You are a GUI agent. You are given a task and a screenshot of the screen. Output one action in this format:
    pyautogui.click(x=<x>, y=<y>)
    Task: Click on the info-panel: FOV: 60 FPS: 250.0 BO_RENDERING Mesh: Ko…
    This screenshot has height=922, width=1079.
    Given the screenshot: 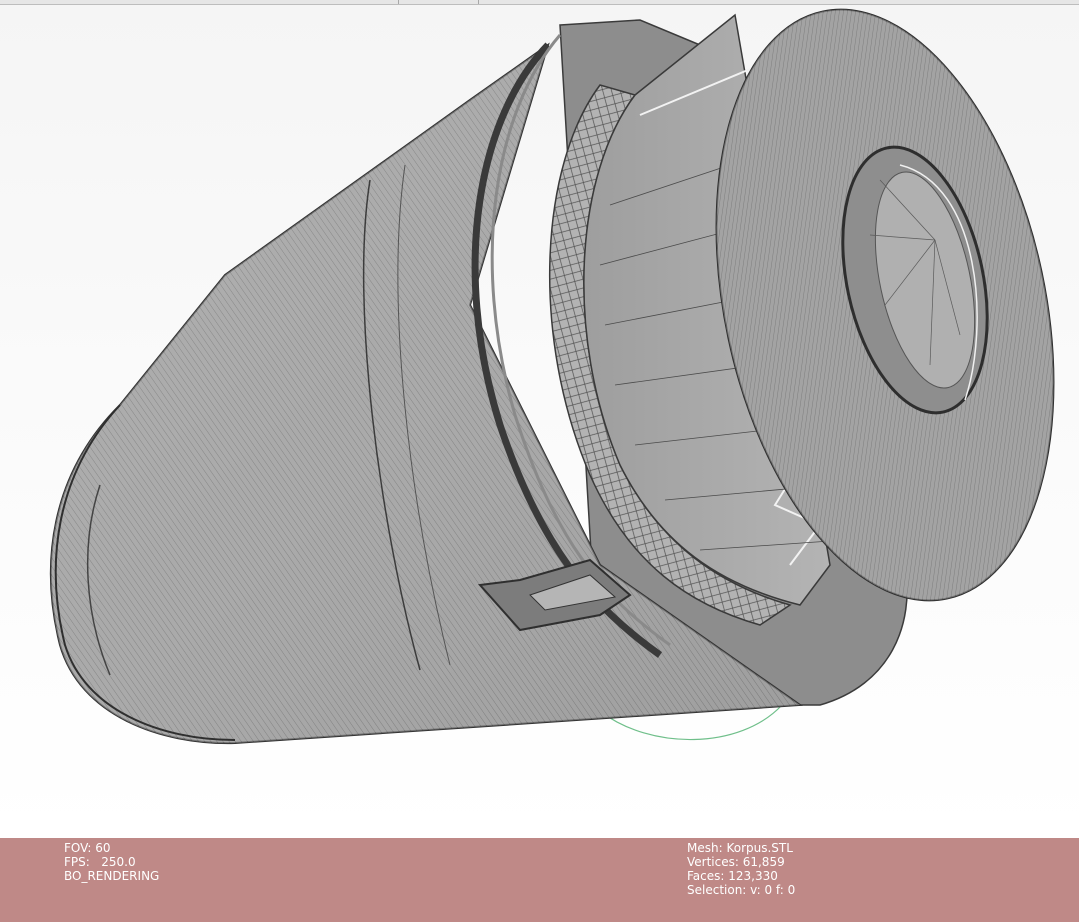 What is the action you would take?
    pyautogui.click(x=539, y=880)
    